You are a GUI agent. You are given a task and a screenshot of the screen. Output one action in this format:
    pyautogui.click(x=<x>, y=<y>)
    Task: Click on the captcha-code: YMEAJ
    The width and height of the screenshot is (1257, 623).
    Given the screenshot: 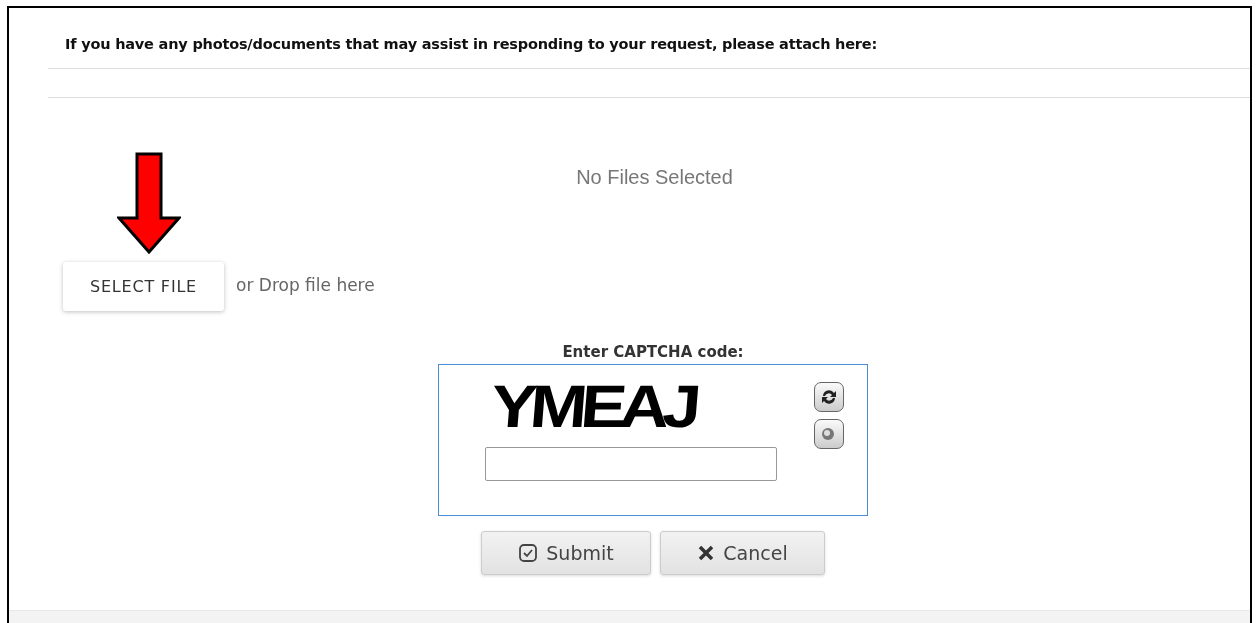 What is the action you would take?
    pyautogui.click(x=592, y=408)
    